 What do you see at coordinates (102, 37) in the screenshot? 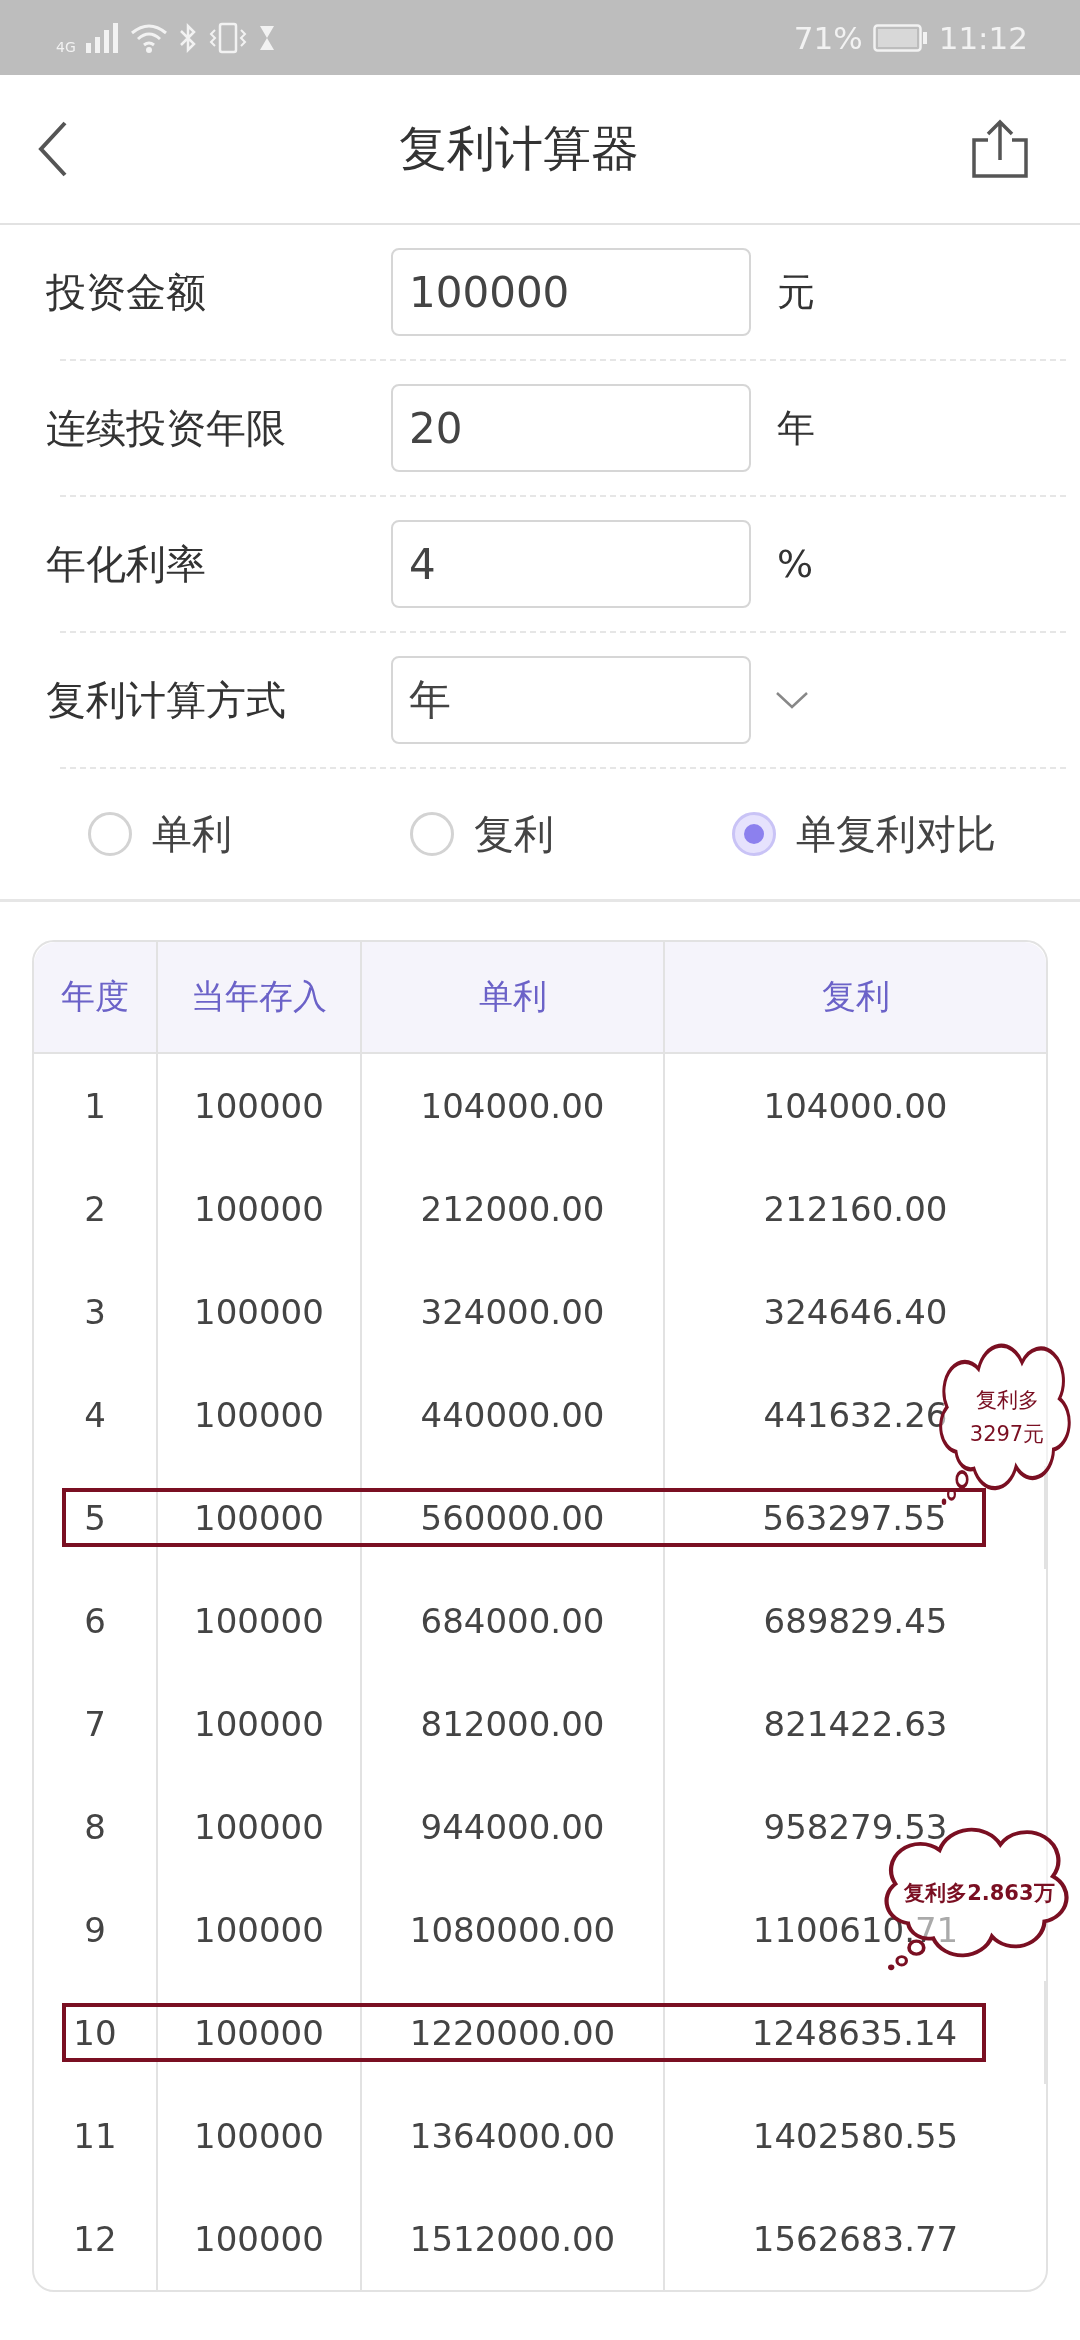
I see `signal-icon` at bounding box center [102, 37].